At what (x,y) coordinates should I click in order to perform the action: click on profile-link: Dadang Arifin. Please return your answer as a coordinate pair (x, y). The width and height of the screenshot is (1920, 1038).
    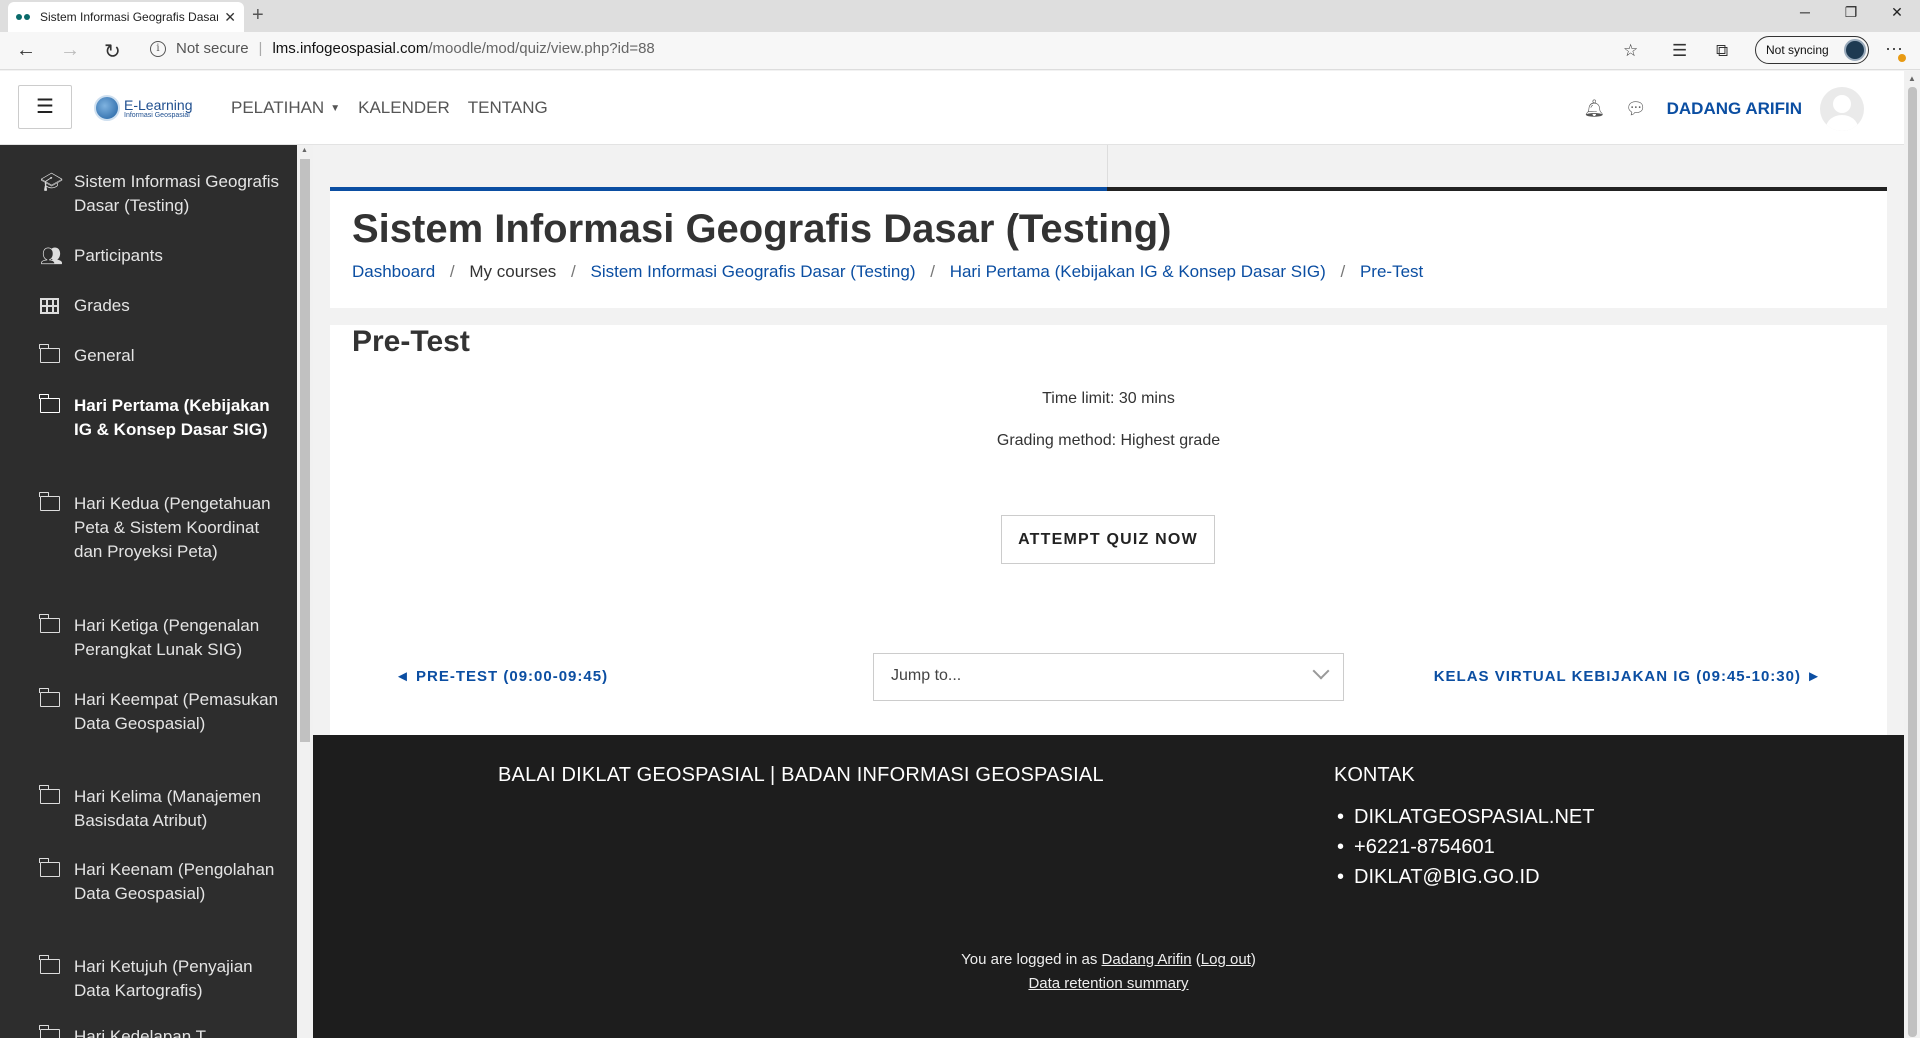
    Looking at the image, I should click on (1147, 959).